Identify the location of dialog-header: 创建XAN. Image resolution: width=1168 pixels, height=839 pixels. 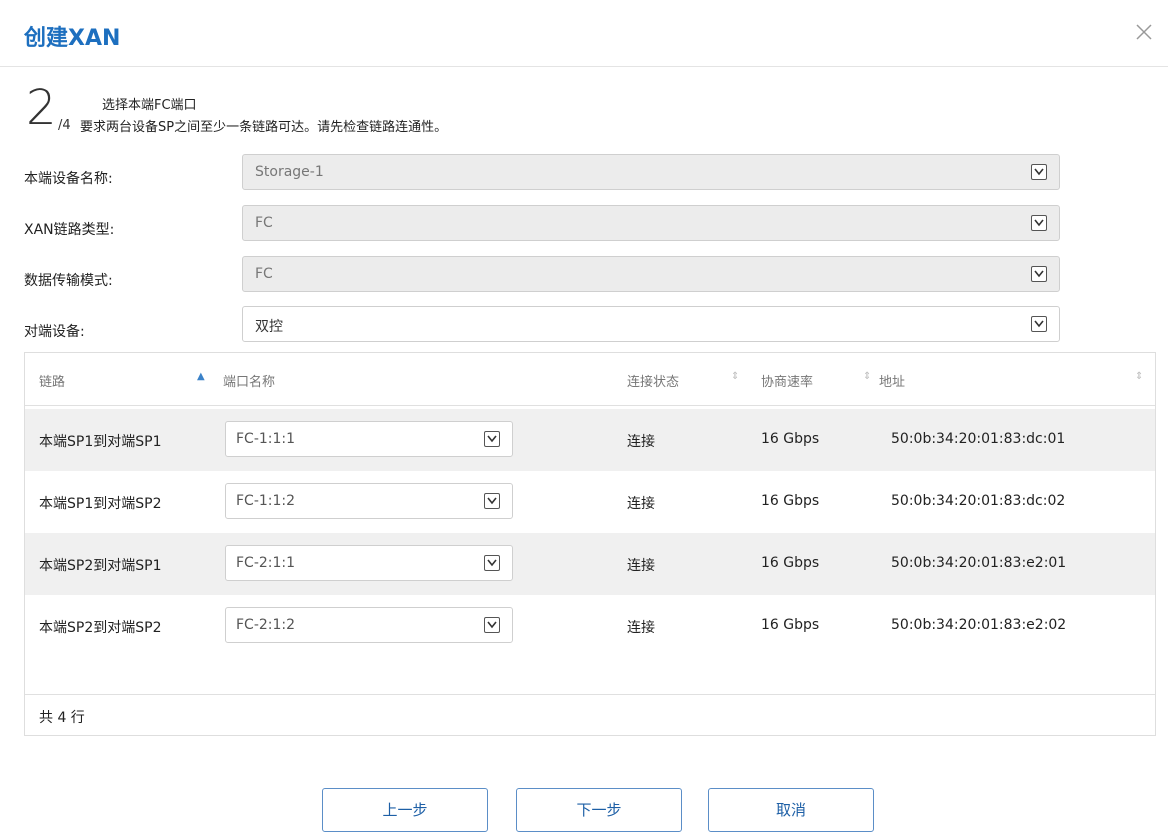
(584, 33).